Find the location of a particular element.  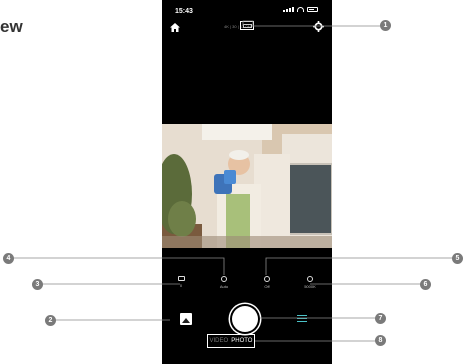

callout-4: 4 is located at coordinates (8, 258).